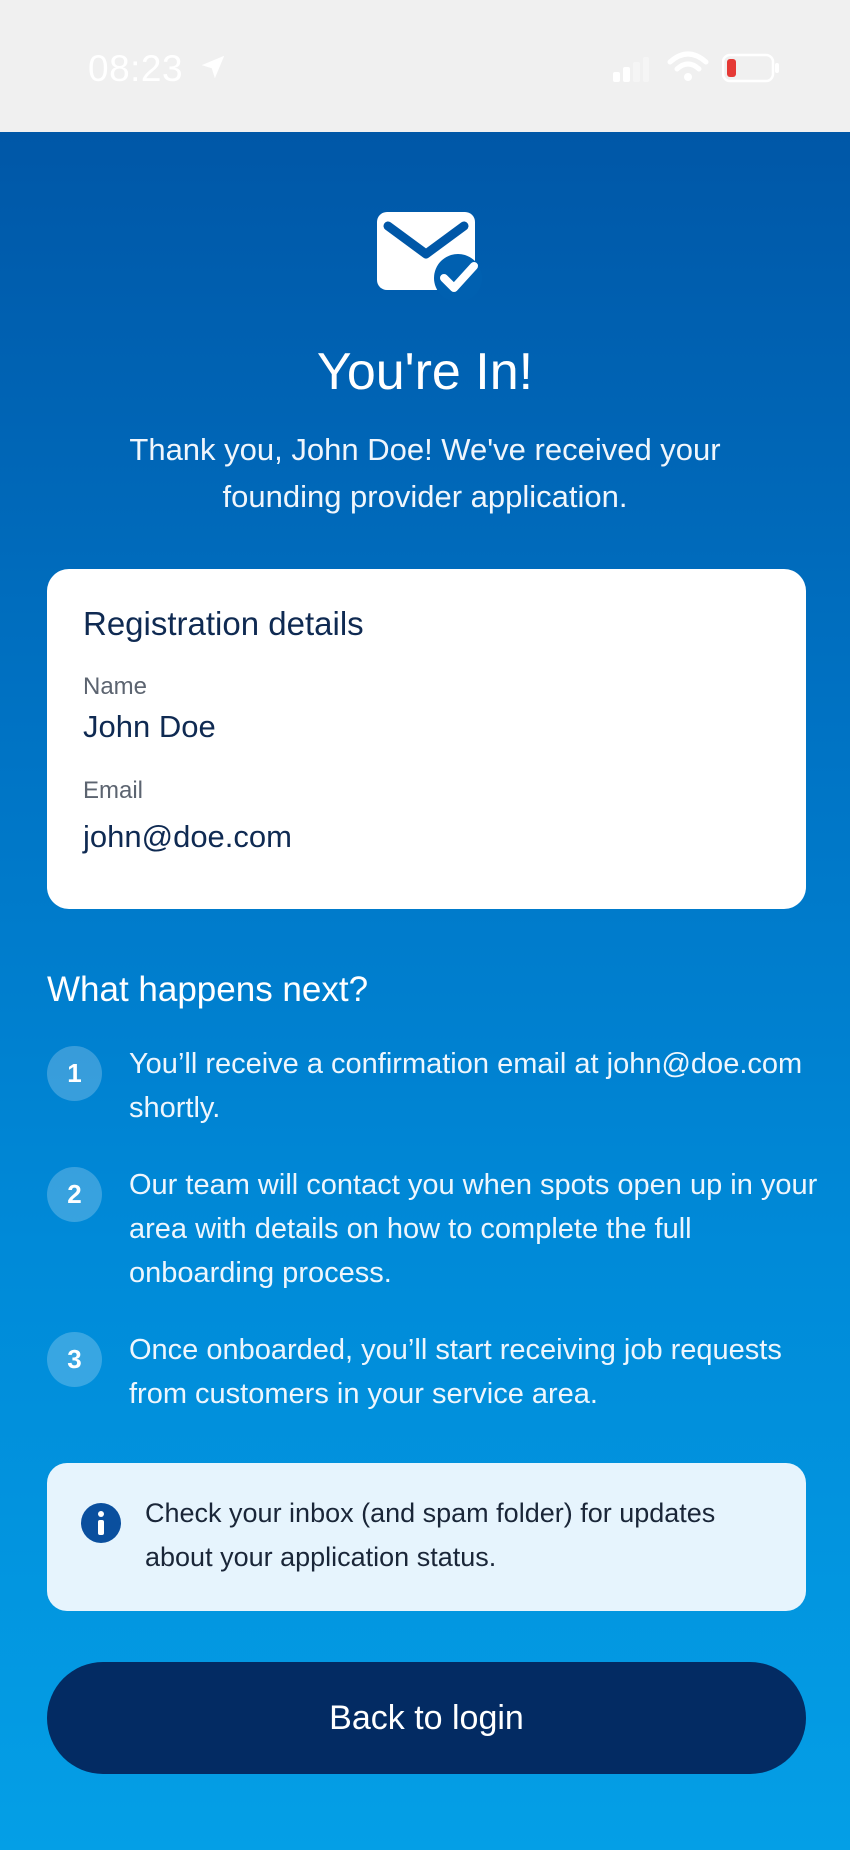 The width and height of the screenshot is (850, 1850). I want to click on step-number: 3, so click(74, 1359).